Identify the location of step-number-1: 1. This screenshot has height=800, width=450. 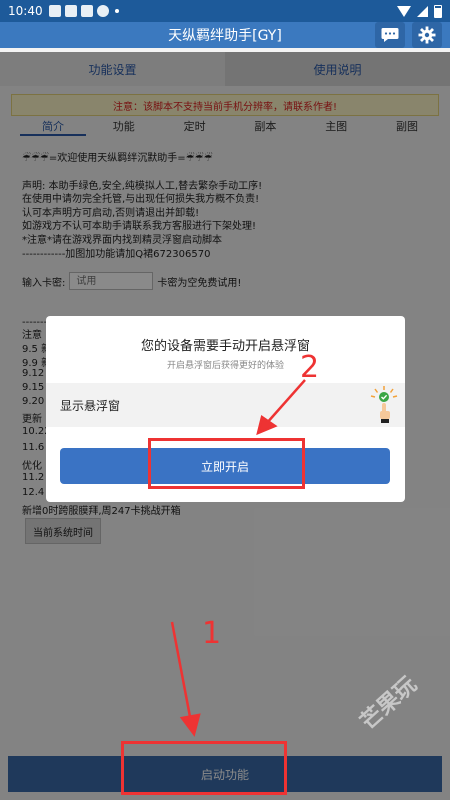
(212, 633).